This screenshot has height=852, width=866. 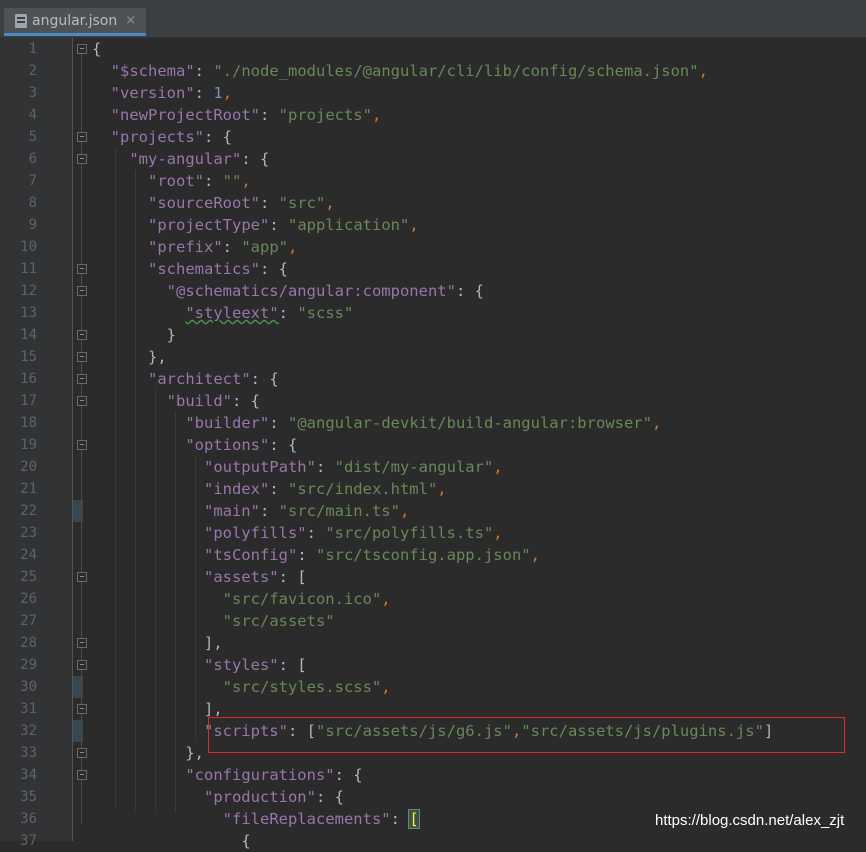 I want to click on tab-angular-json: angular.json ×, so click(x=75, y=22).